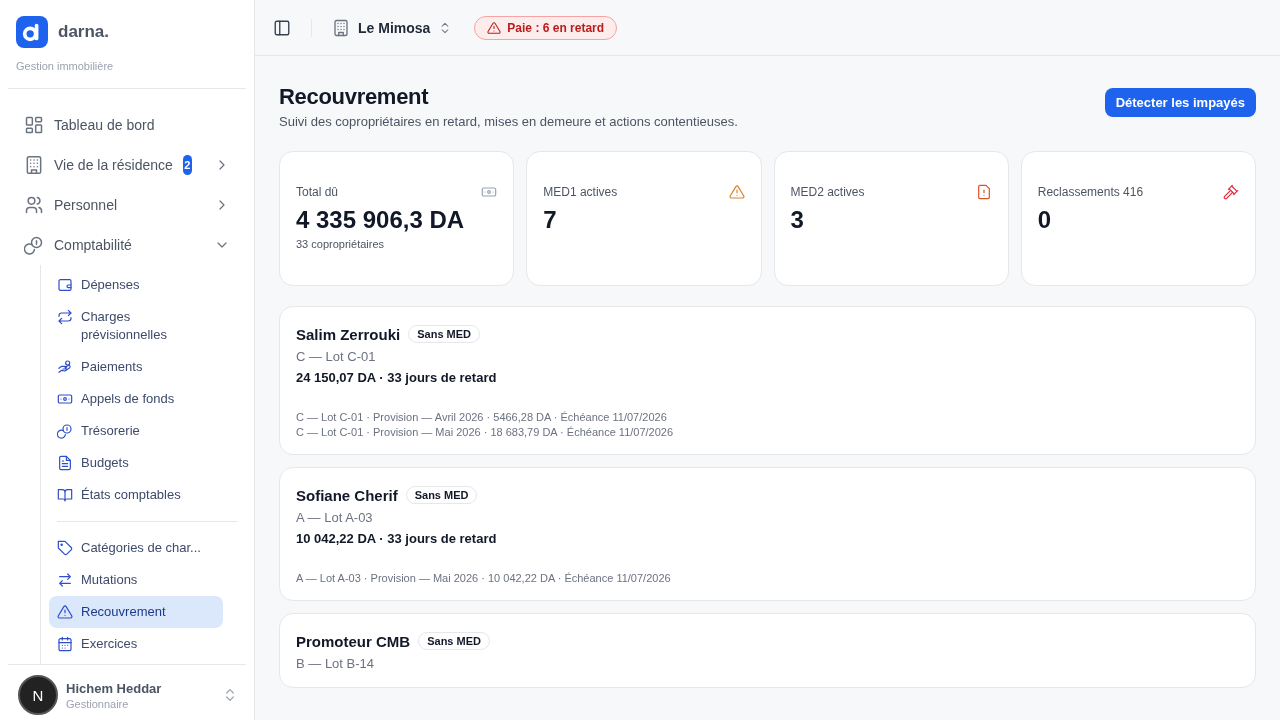 The width and height of the screenshot is (1280, 720). I want to click on hand-coins-icon, so click(65, 367).